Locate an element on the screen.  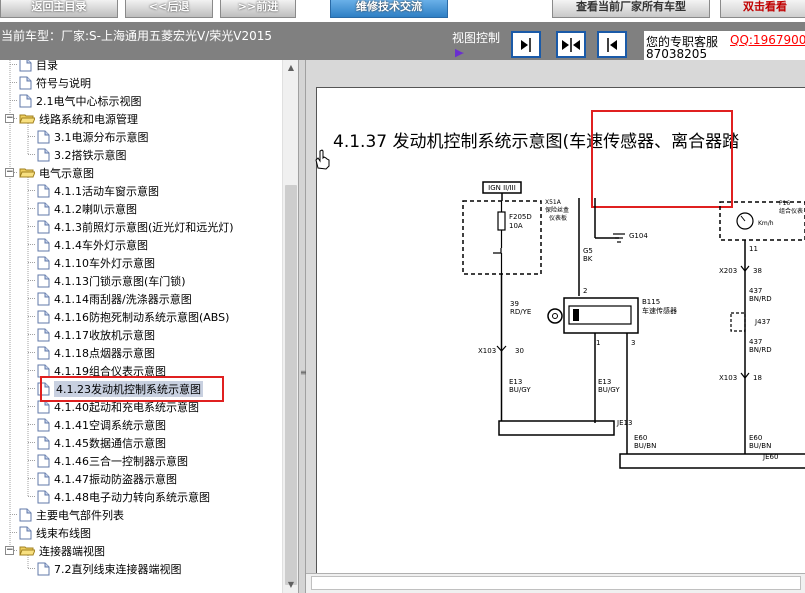
arrow-to-right-icon is located at coordinates (526, 44).